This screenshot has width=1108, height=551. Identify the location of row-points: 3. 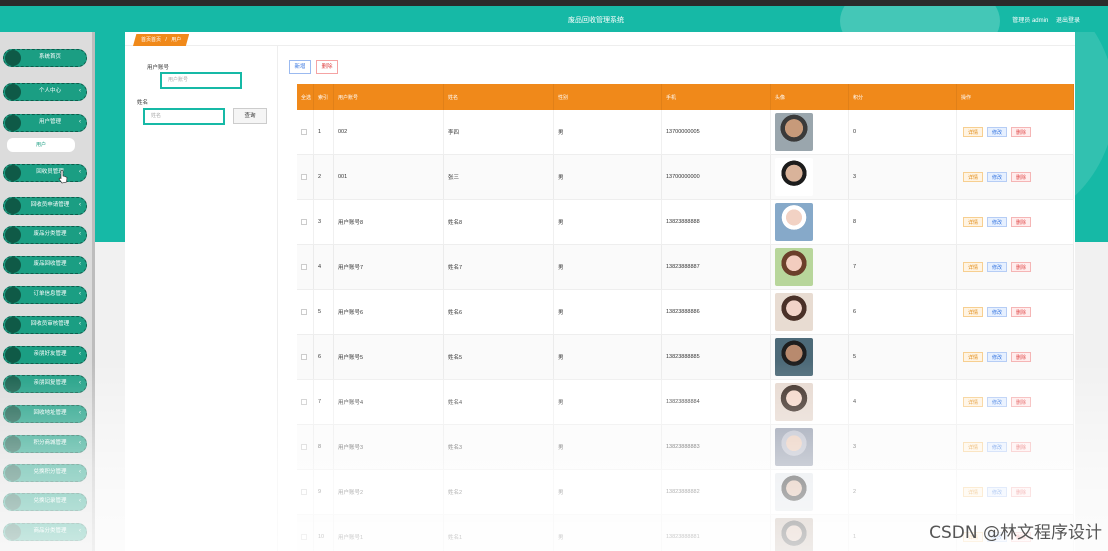
(855, 177).